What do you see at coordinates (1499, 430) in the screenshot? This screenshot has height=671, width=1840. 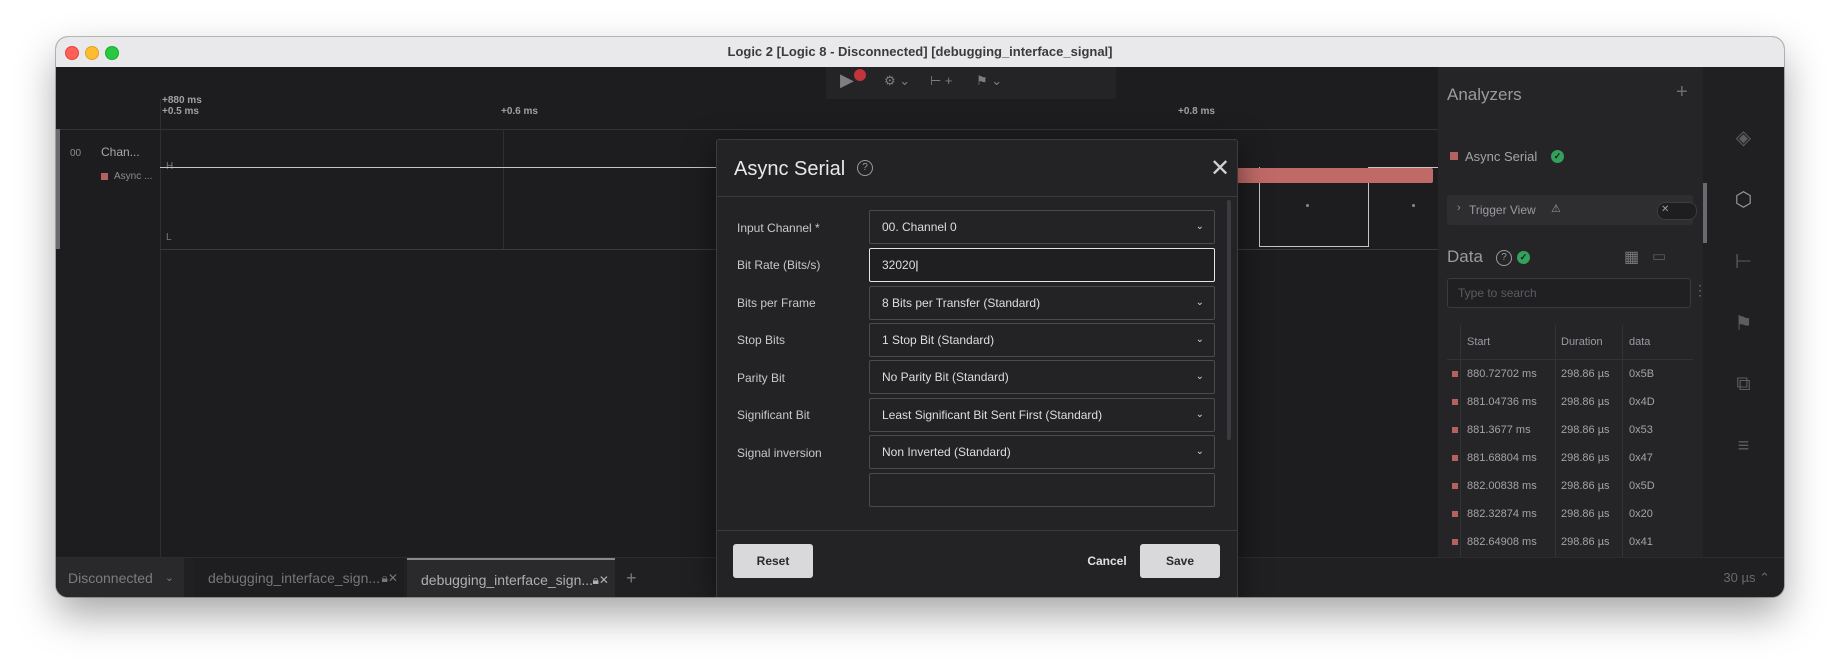 I see `row-start: 881.3677 ms` at bounding box center [1499, 430].